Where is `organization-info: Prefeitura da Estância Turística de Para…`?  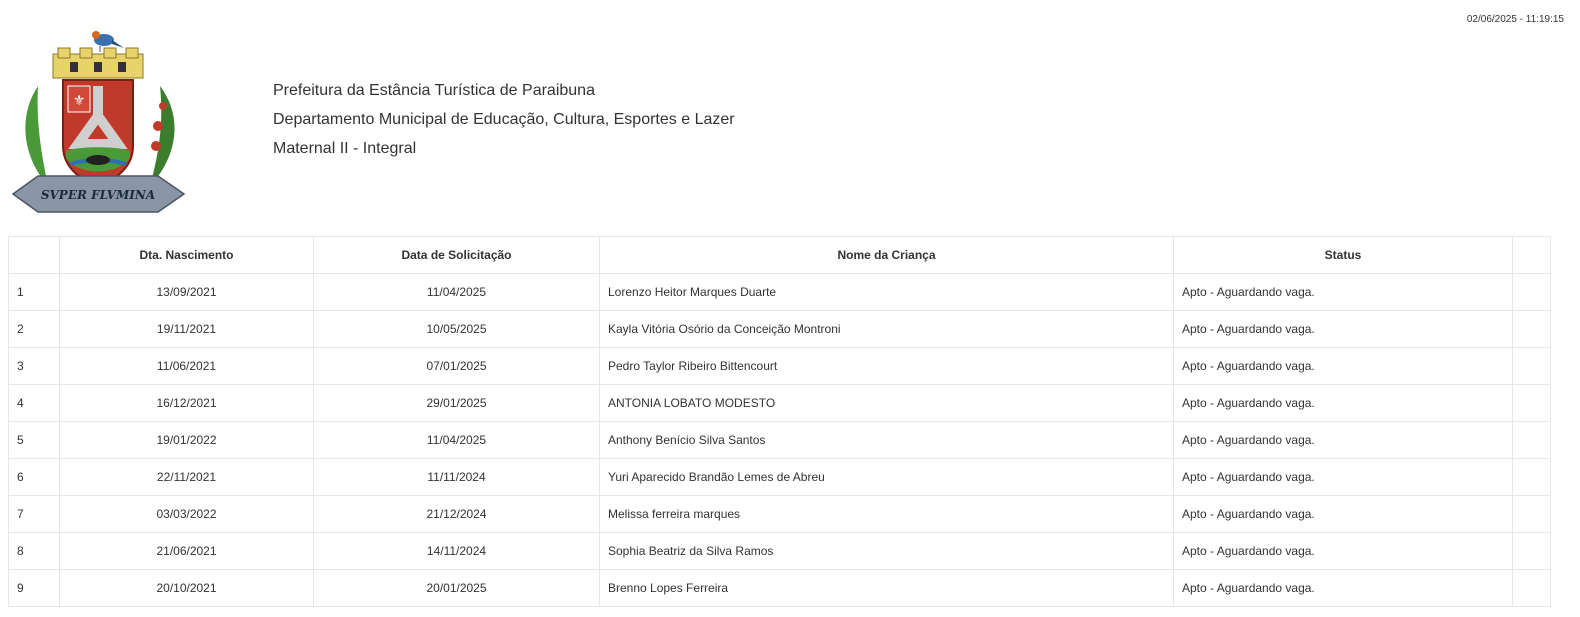 organization-info: Prefeitura da Estância Turística de Para… is located at coordinates (504, 119).